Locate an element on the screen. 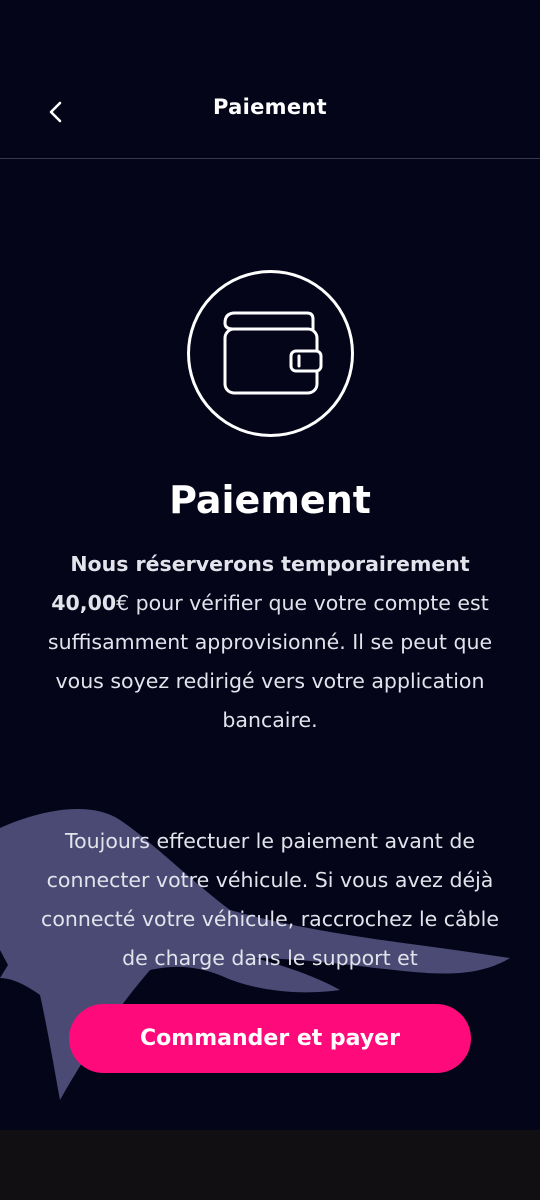 The height and width of the screenshot is (1200, 540). page-title: Paiement is located at coordinates (270, 500).